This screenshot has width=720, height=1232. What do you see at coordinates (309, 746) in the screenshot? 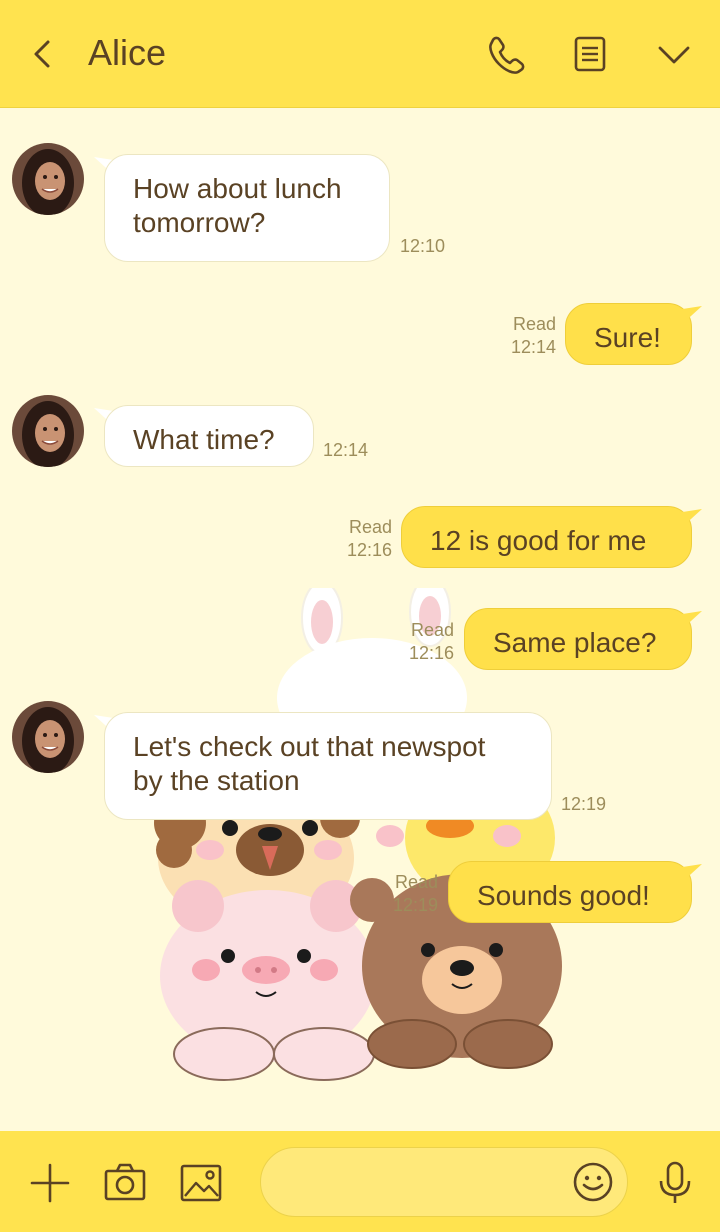
I see `message-text: Let's check out that newspot` at bounding box center [309, 746].